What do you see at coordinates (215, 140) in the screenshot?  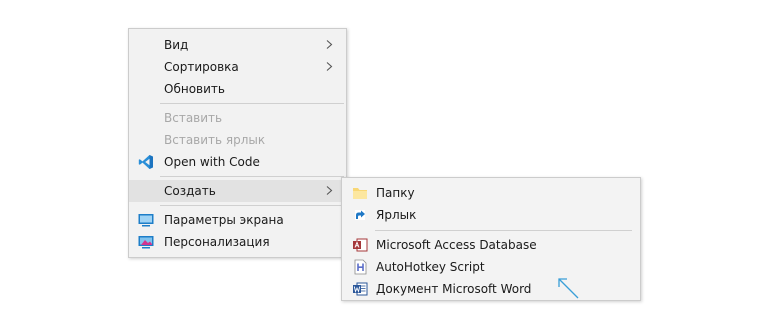 I see `menu-item-label: Вставить ярлык` at bounding box center [215, 140].